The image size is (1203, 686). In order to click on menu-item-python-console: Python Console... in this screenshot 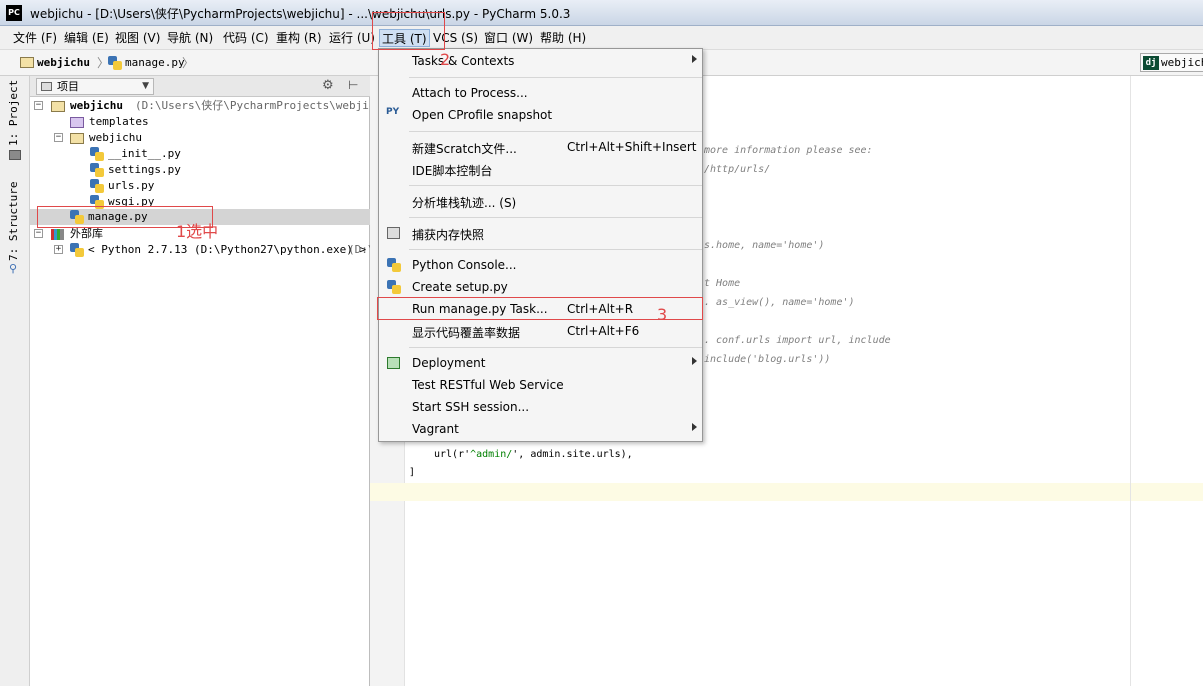, I will do `click(540, 265)`.